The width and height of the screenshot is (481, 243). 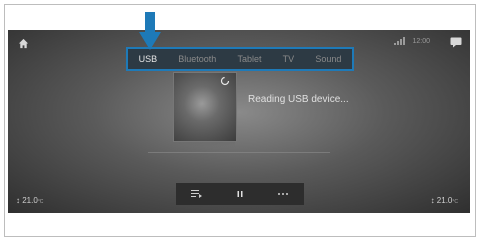 I want to click on status-bar: 12:00, so click(x=412, y=41).